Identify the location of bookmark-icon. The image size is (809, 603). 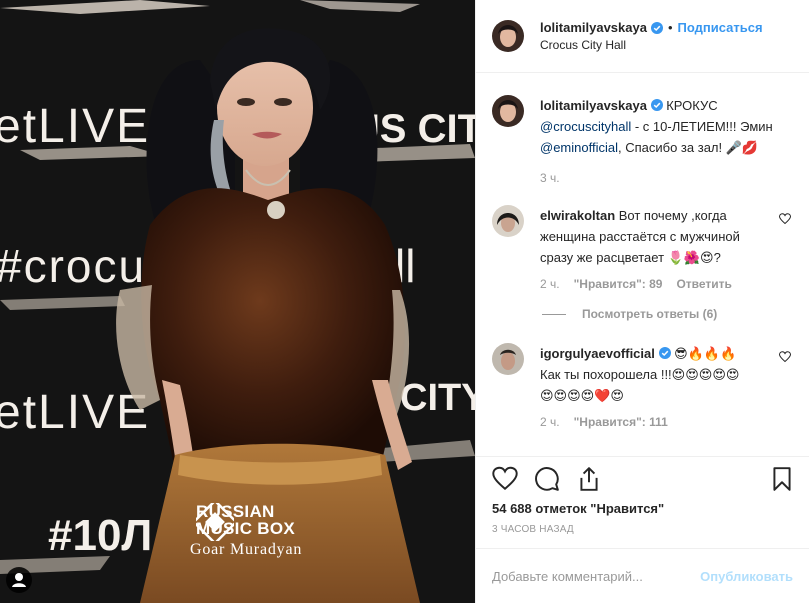
(782, 479).